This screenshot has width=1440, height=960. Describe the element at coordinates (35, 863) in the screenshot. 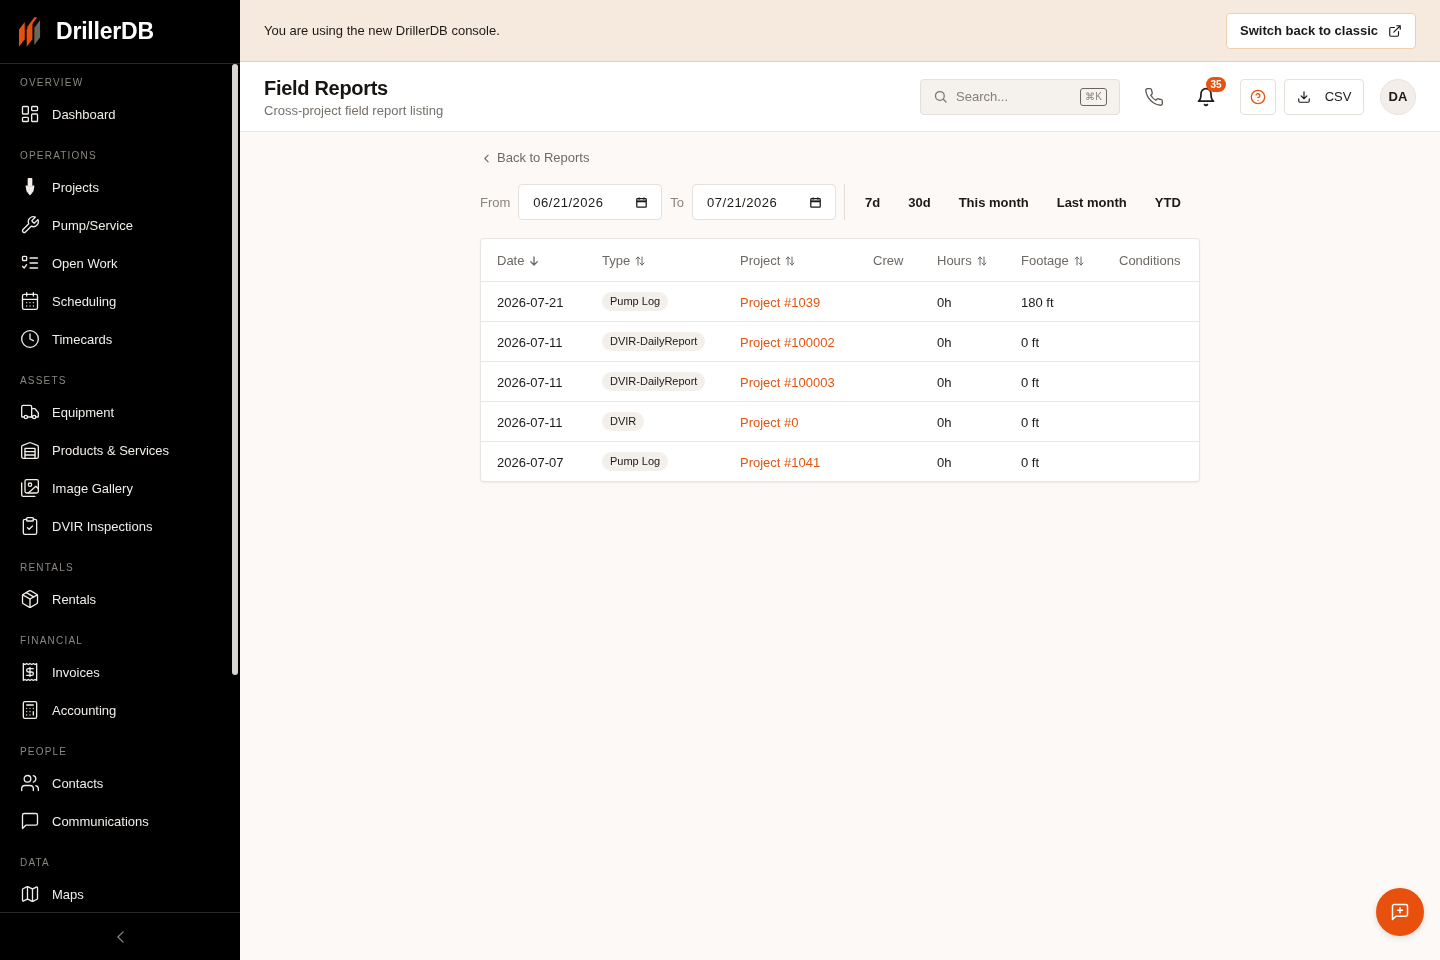

I see `section-label: DATA` at that location.